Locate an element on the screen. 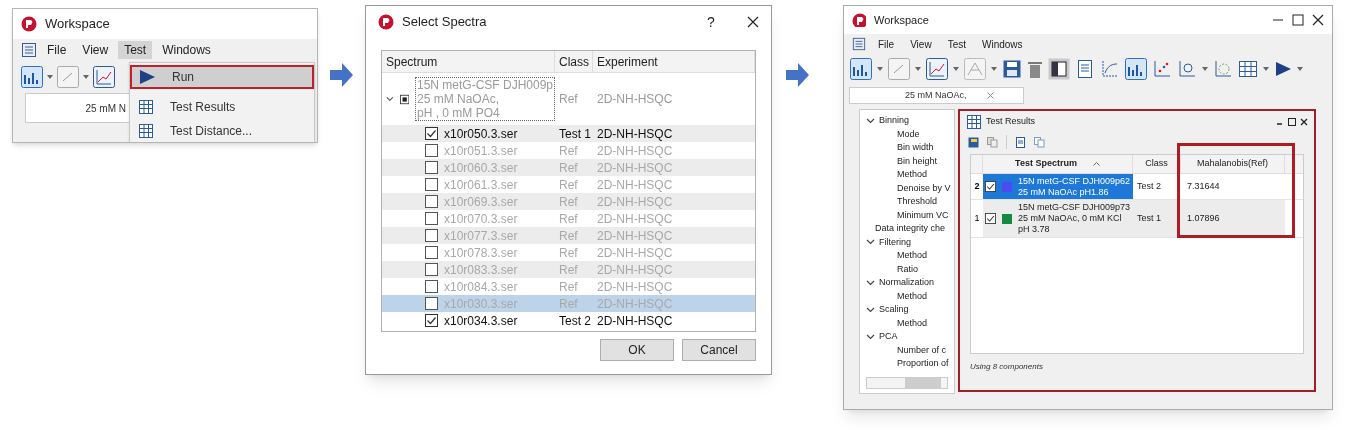  dialog-button: Cancel is located at coordinates (719, 350).